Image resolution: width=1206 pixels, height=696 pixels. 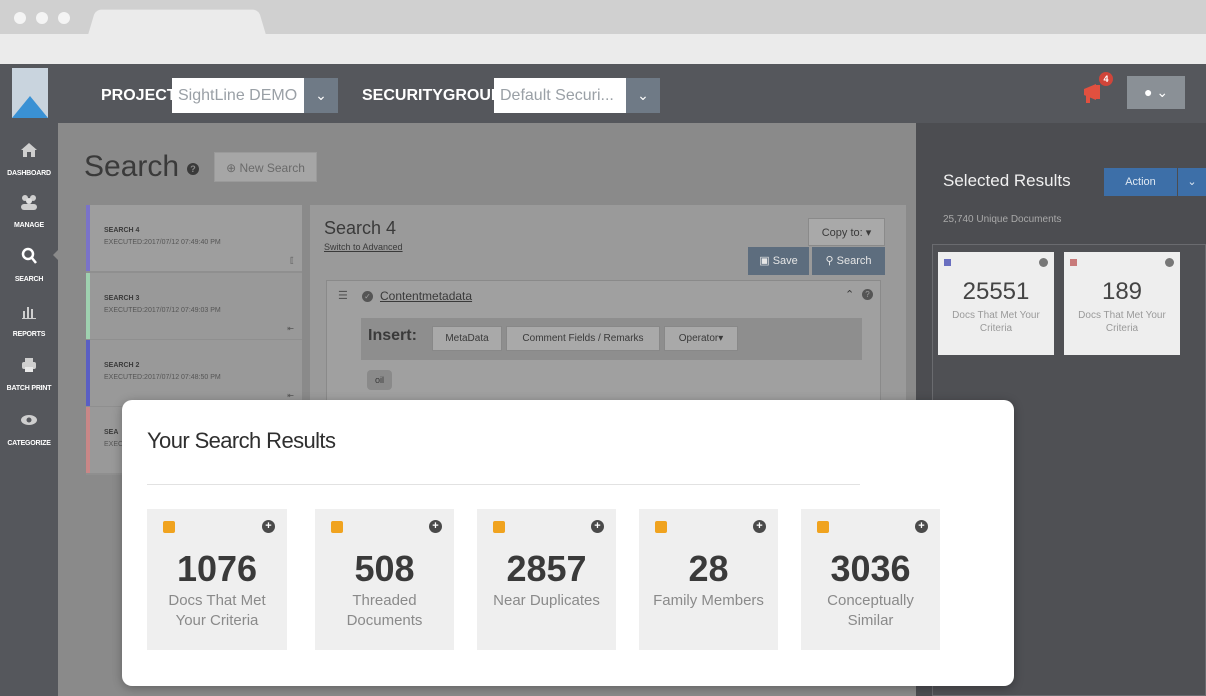 What do you see at coordinates (764, 261) in the screenshot?
I see `floppy-disk-icon: ▣` at bounding box center [764, 261].